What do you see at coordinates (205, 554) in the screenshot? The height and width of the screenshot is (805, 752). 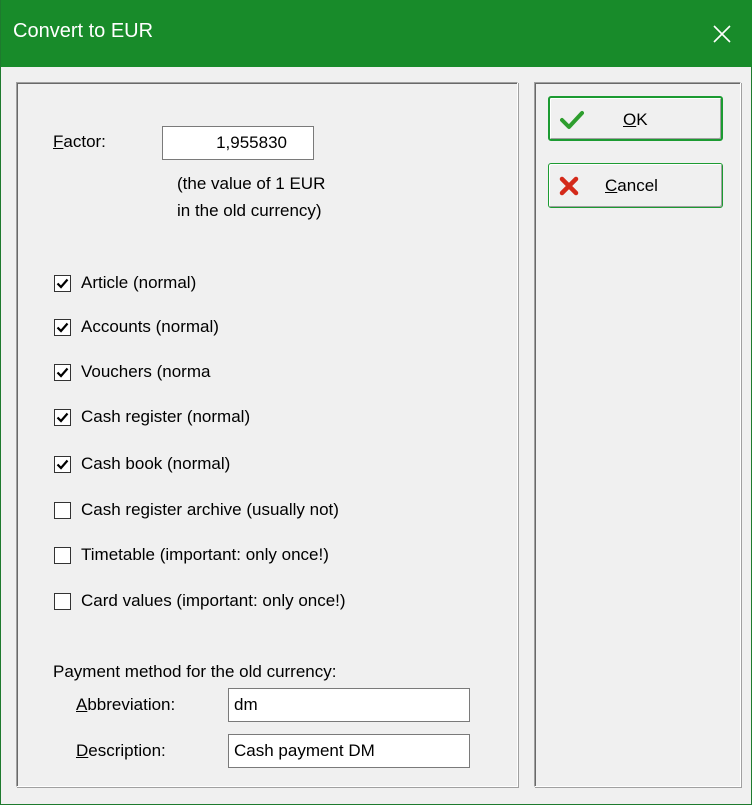 I see `checkbox-label: Timetable (important: only once!)` at bounding box center [205, 554].